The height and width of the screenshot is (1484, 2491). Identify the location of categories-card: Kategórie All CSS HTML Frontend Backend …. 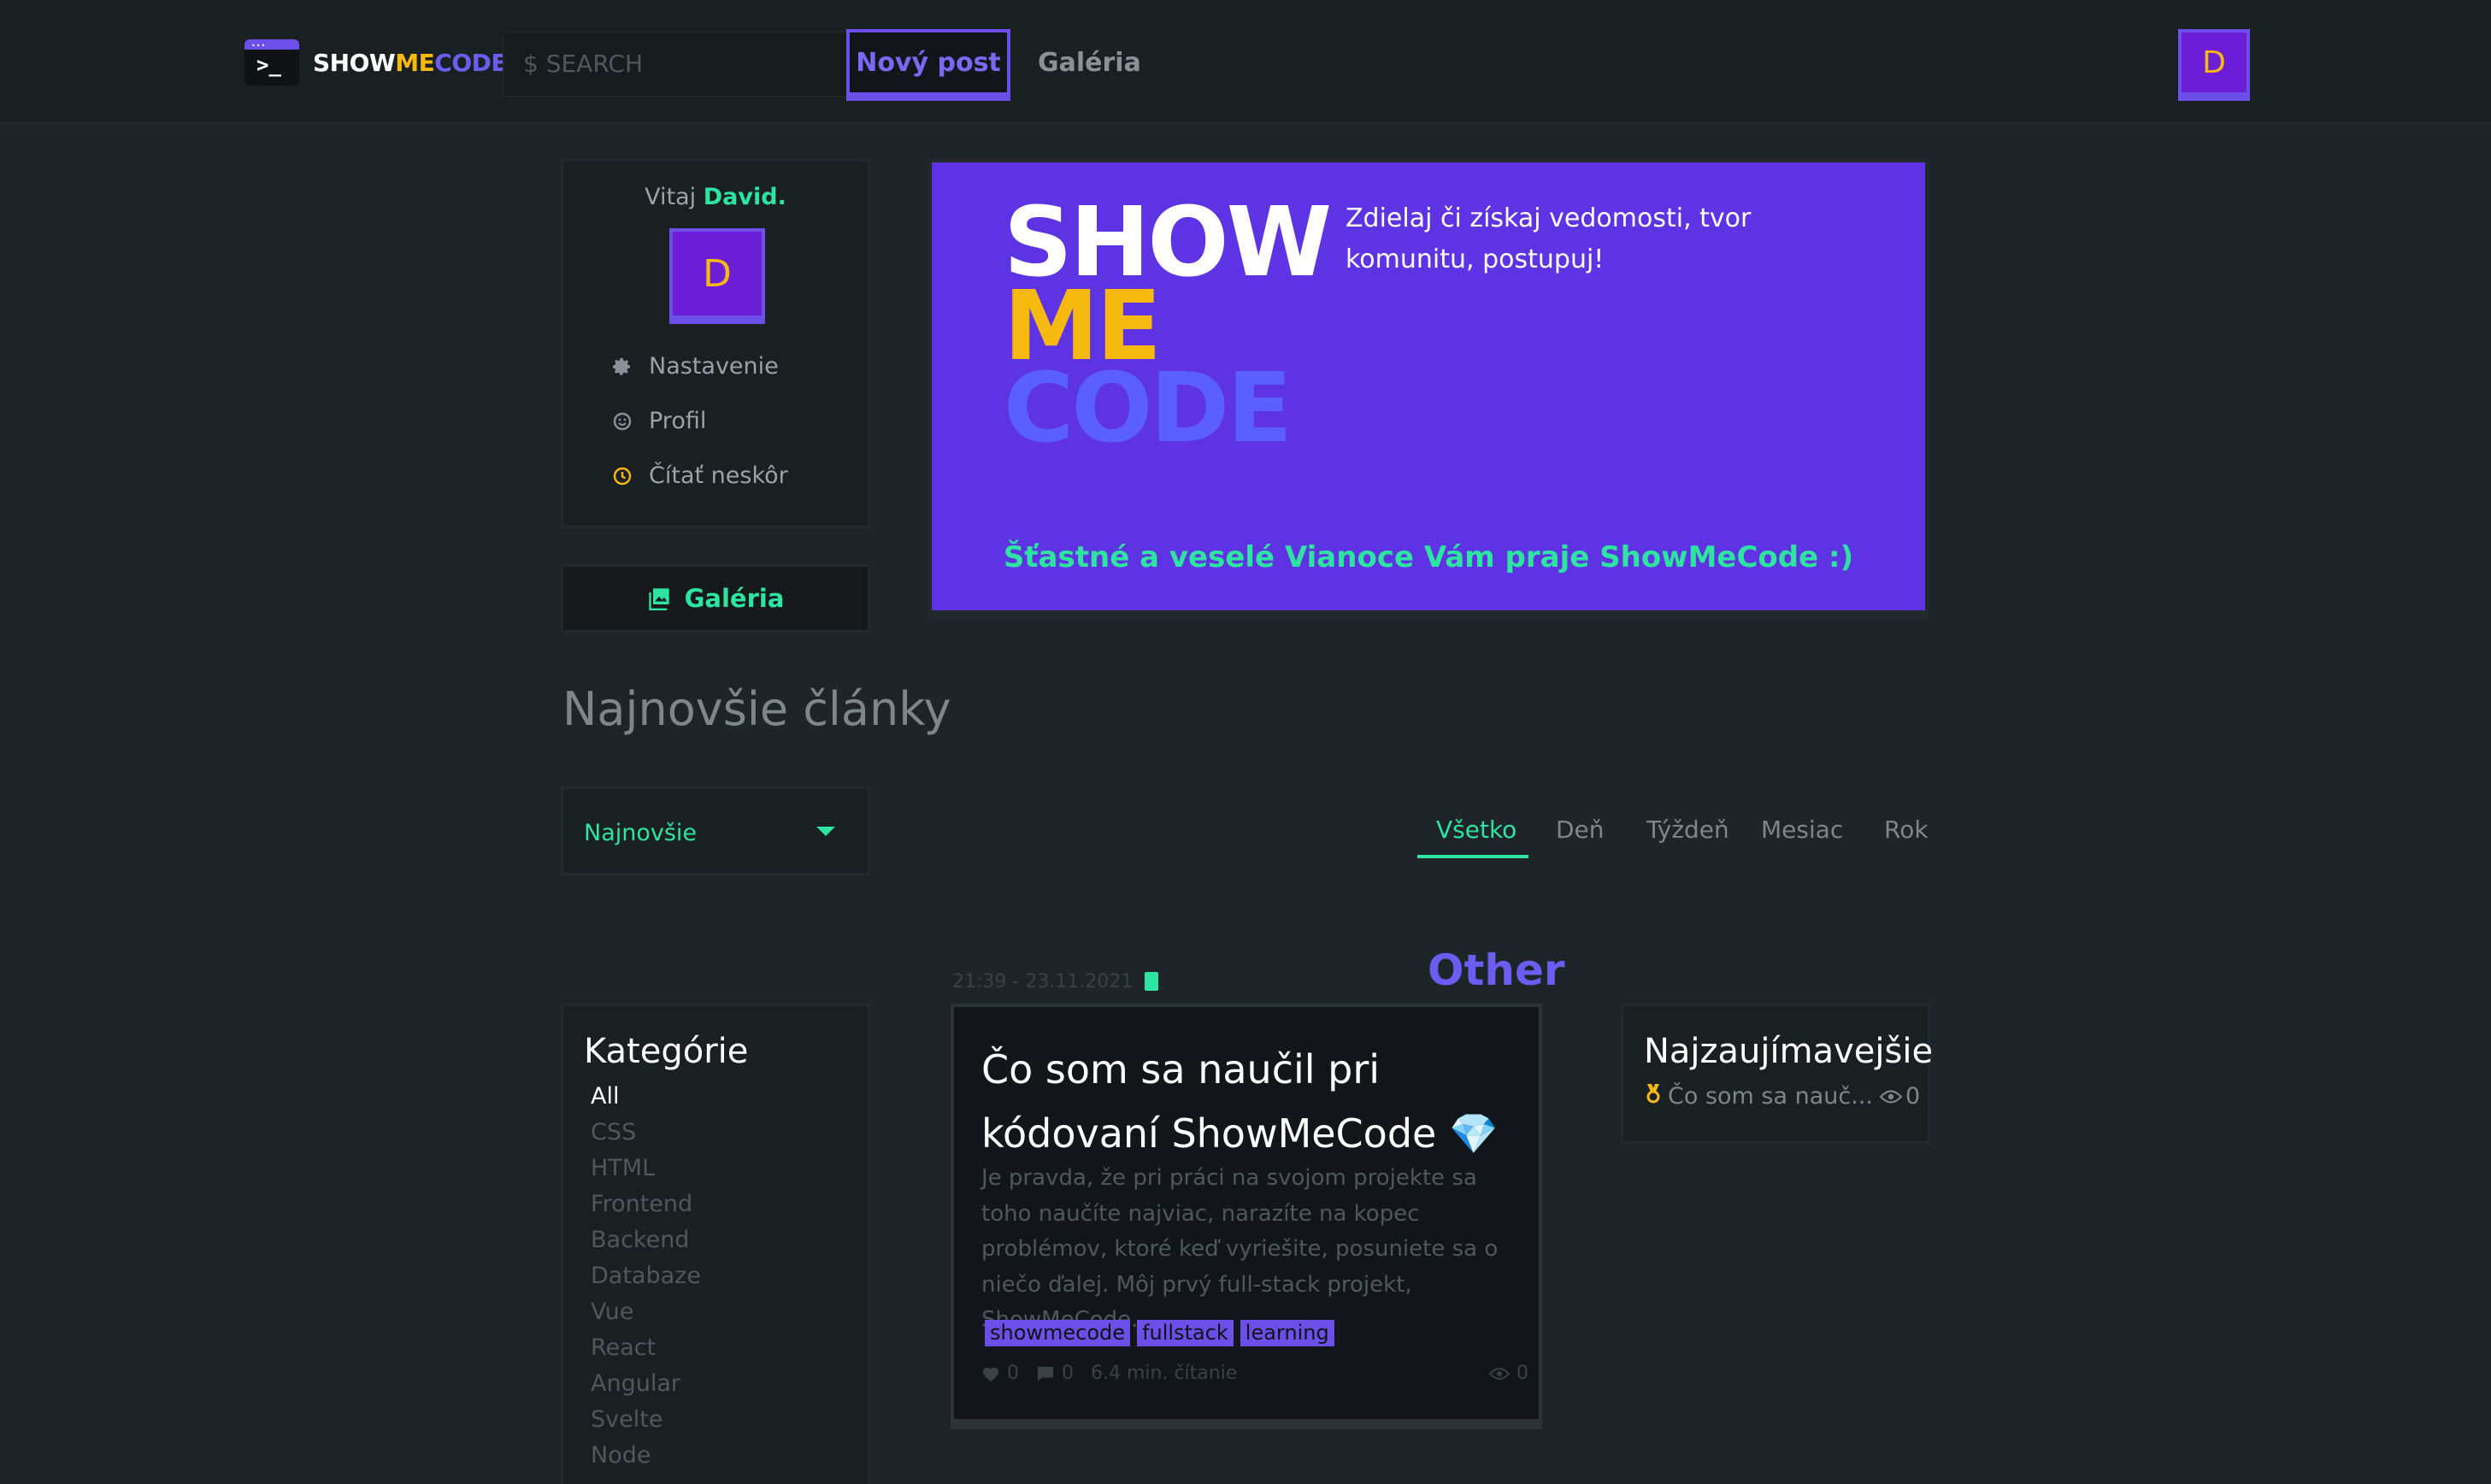
(715, 1244).